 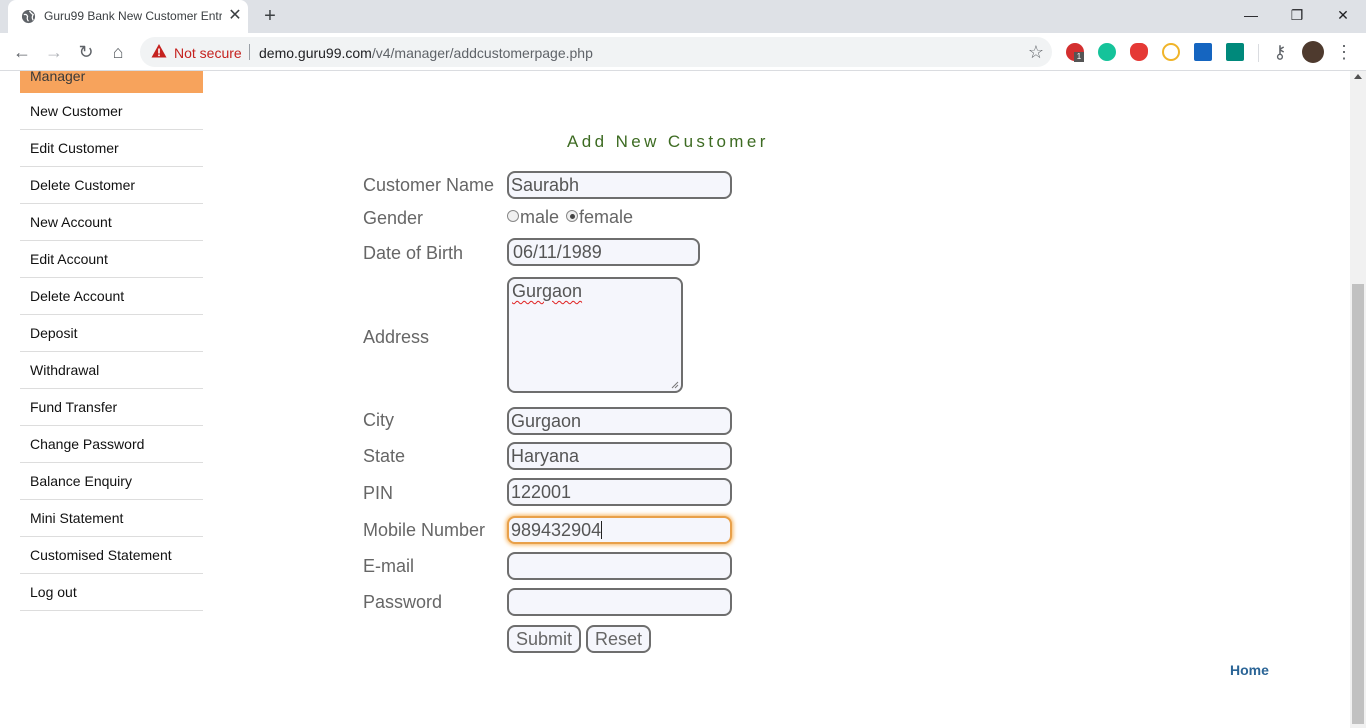 I want to click on customer-name-input: Saurabh, so click(x=619, y=185).